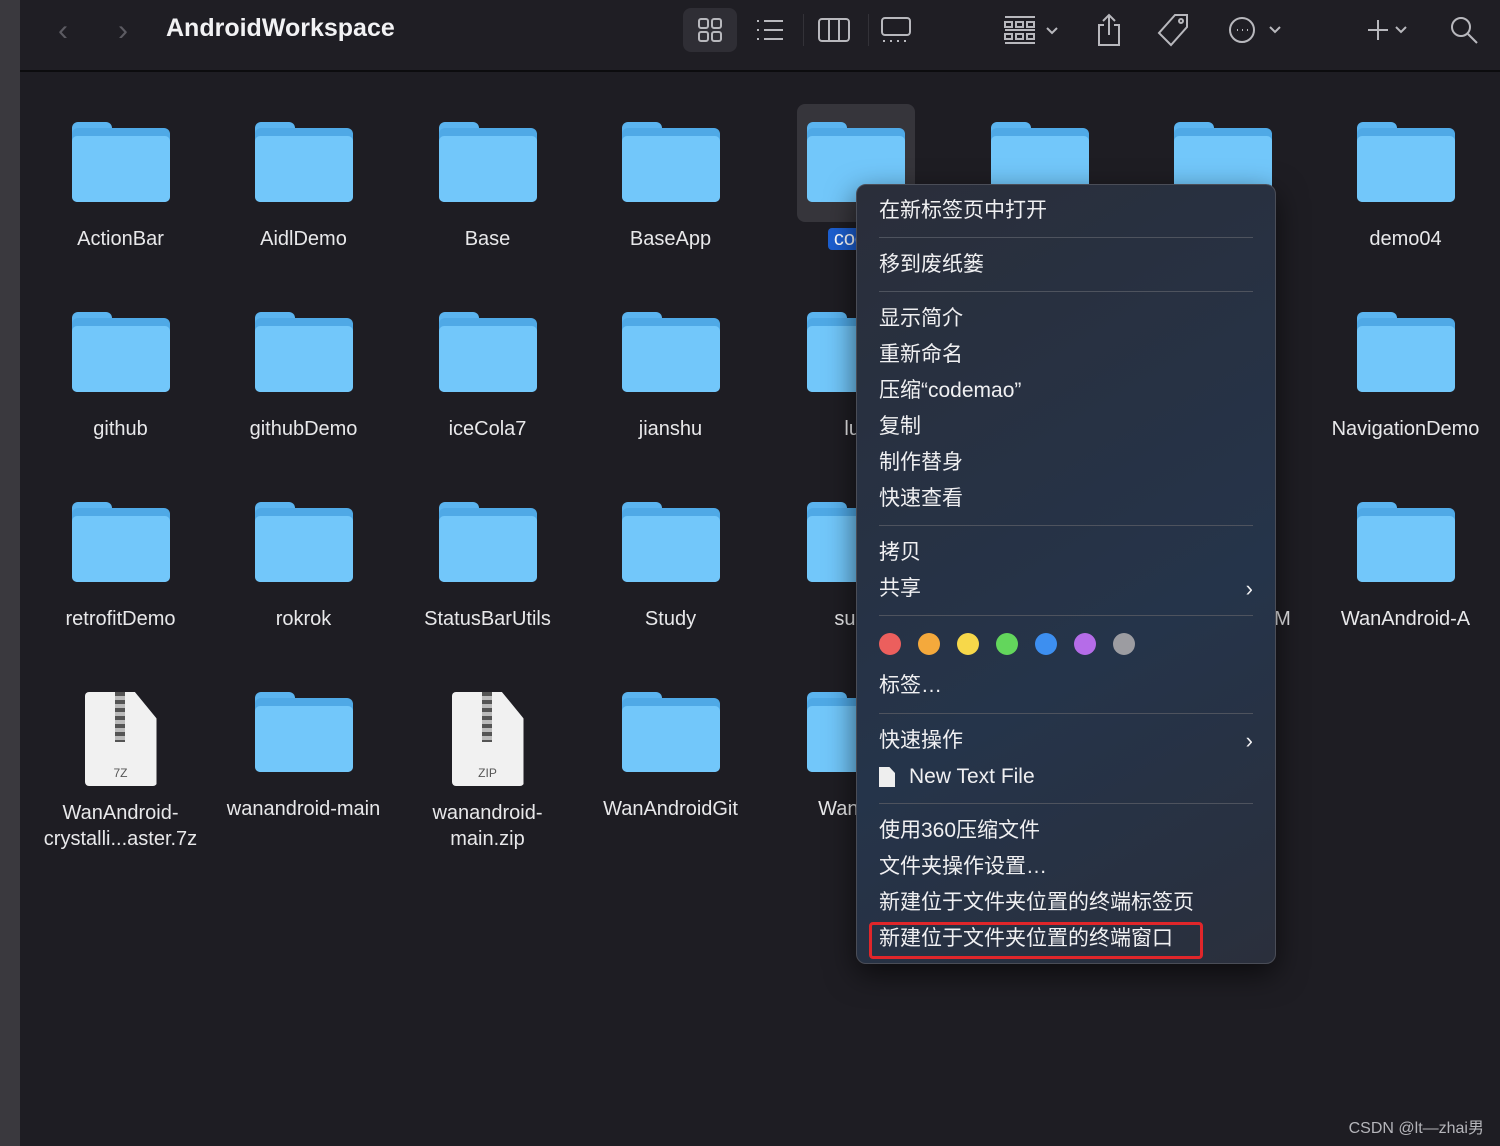  What do you see at coordinates (303, 377) in the screenshot?
I see `folder-item: githubDemo` at bounding box center [303, 377].